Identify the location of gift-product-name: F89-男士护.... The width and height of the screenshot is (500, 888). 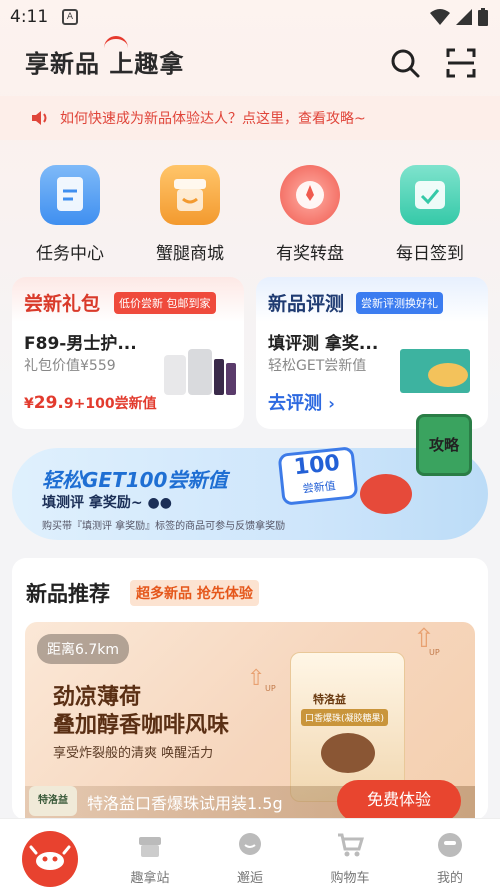
(80, 344).